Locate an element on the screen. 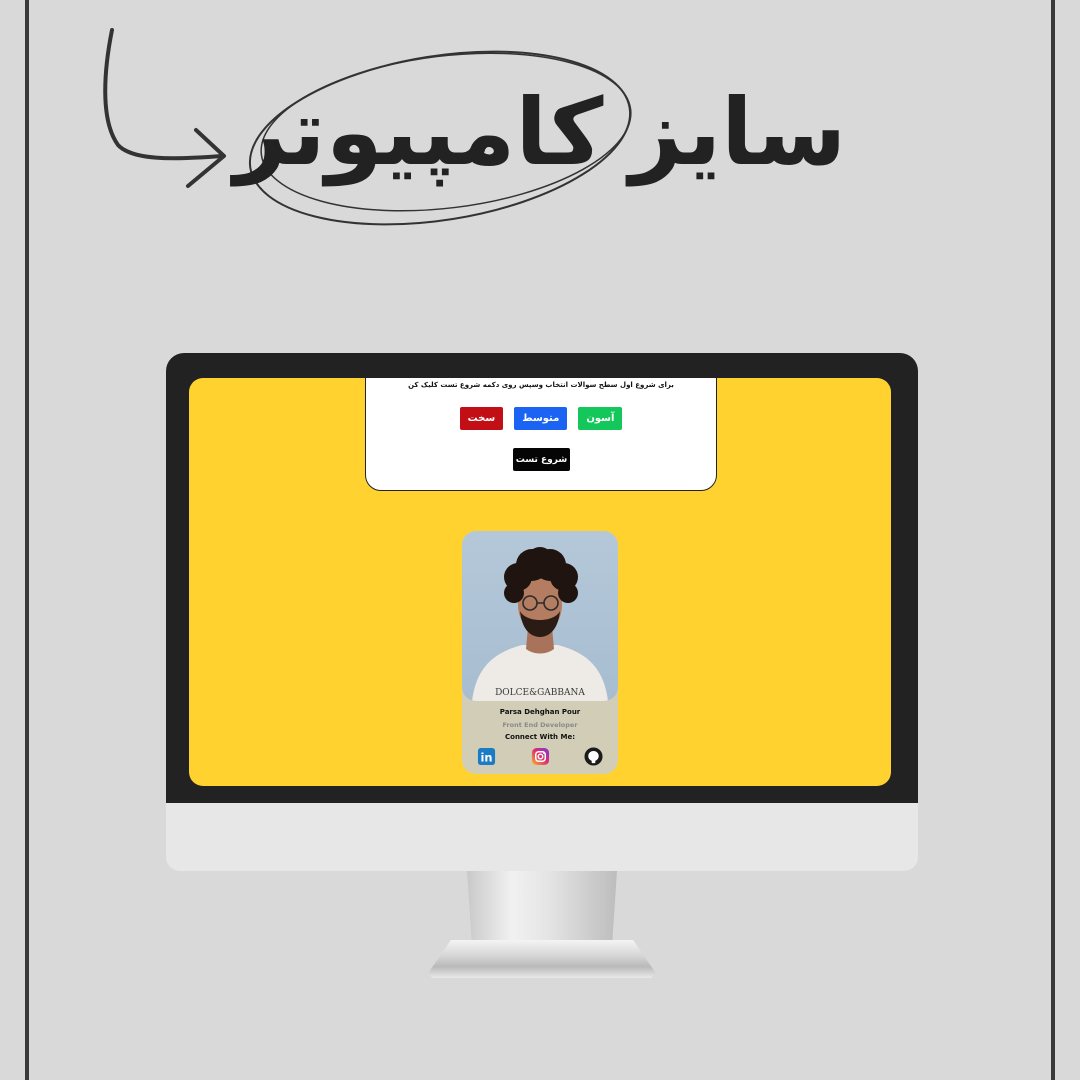 The width and height of the screenshot is (1080, 1080). monitor-stand-base is located at coordinates (542, 959).